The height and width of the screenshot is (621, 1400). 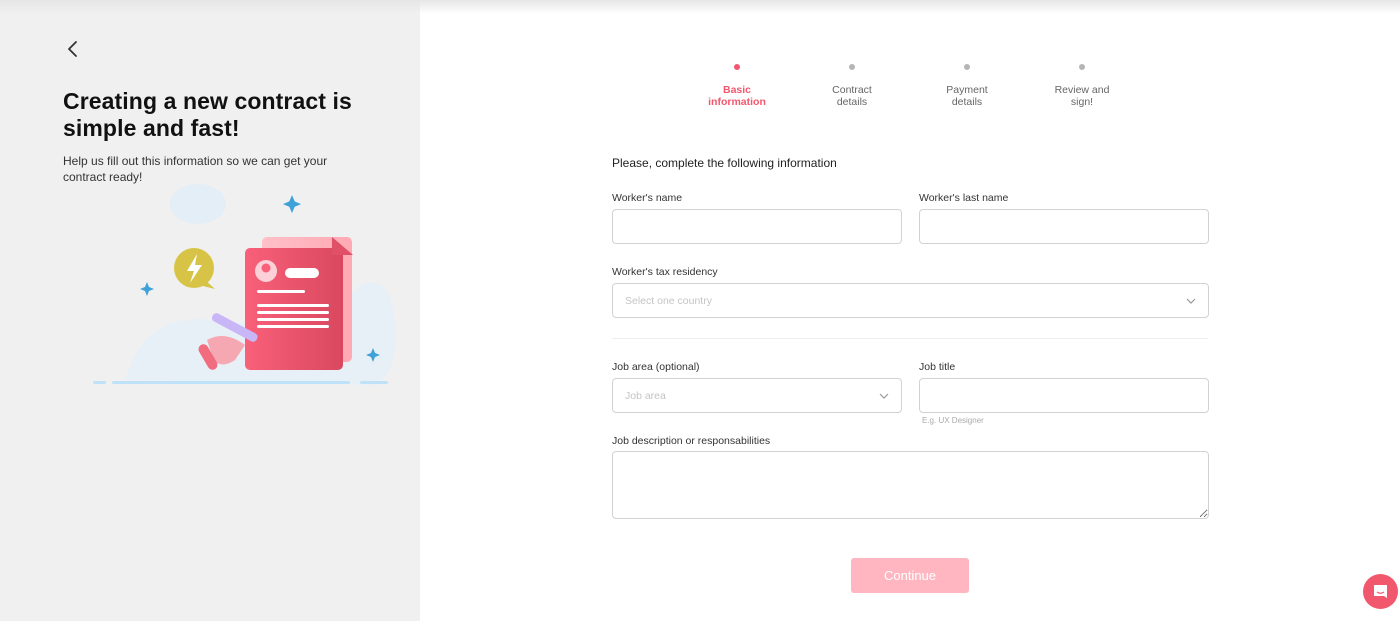 What do you see at coordinates (852, 96) in the screenshot?
I see `step-label: Contract details` at bounding box center [852, 96].